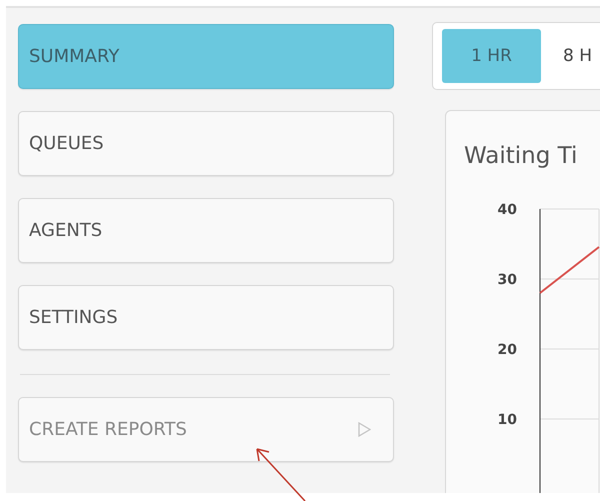  What do you see at coordinates (491, 56) in the screenshot?
I see `range-tab: 1 HR` at bounding box center [491, 56].